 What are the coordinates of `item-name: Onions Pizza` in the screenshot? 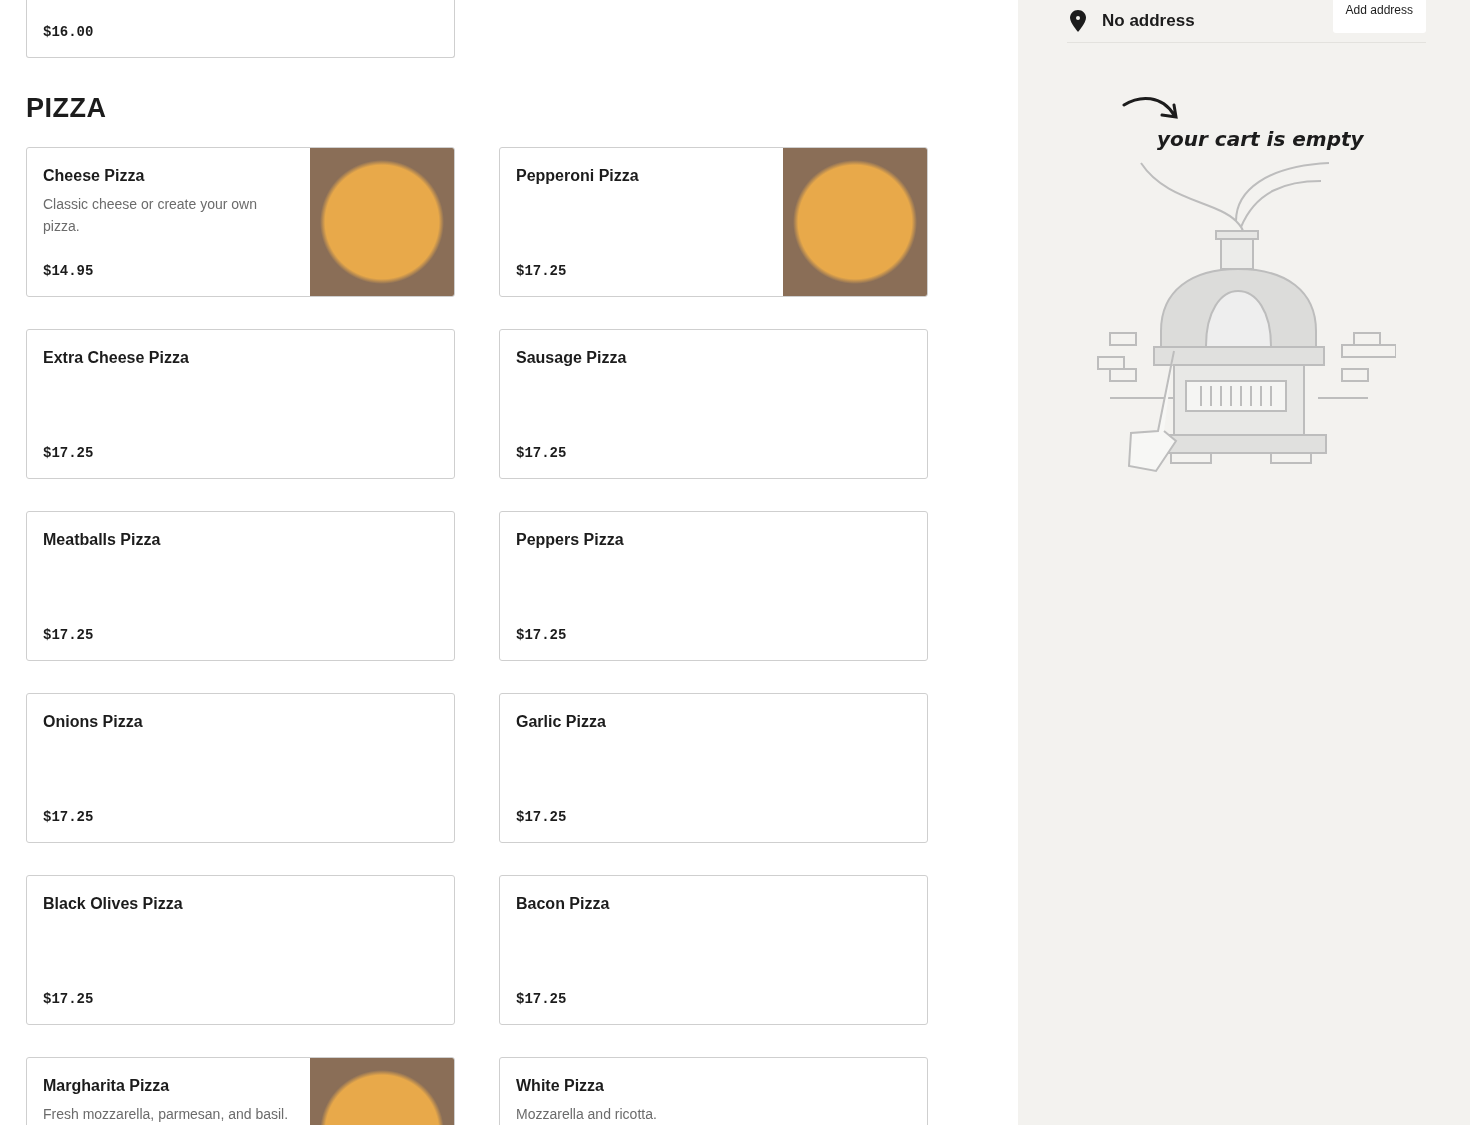 It's located at (93, 722).